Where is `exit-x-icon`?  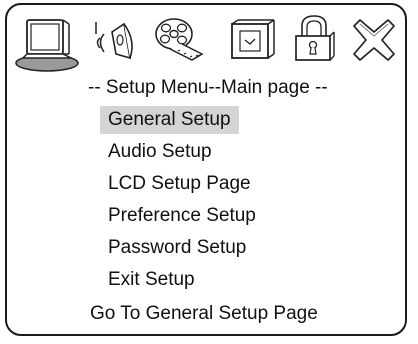 exit-x-icon is located at coordinates (374, 40).